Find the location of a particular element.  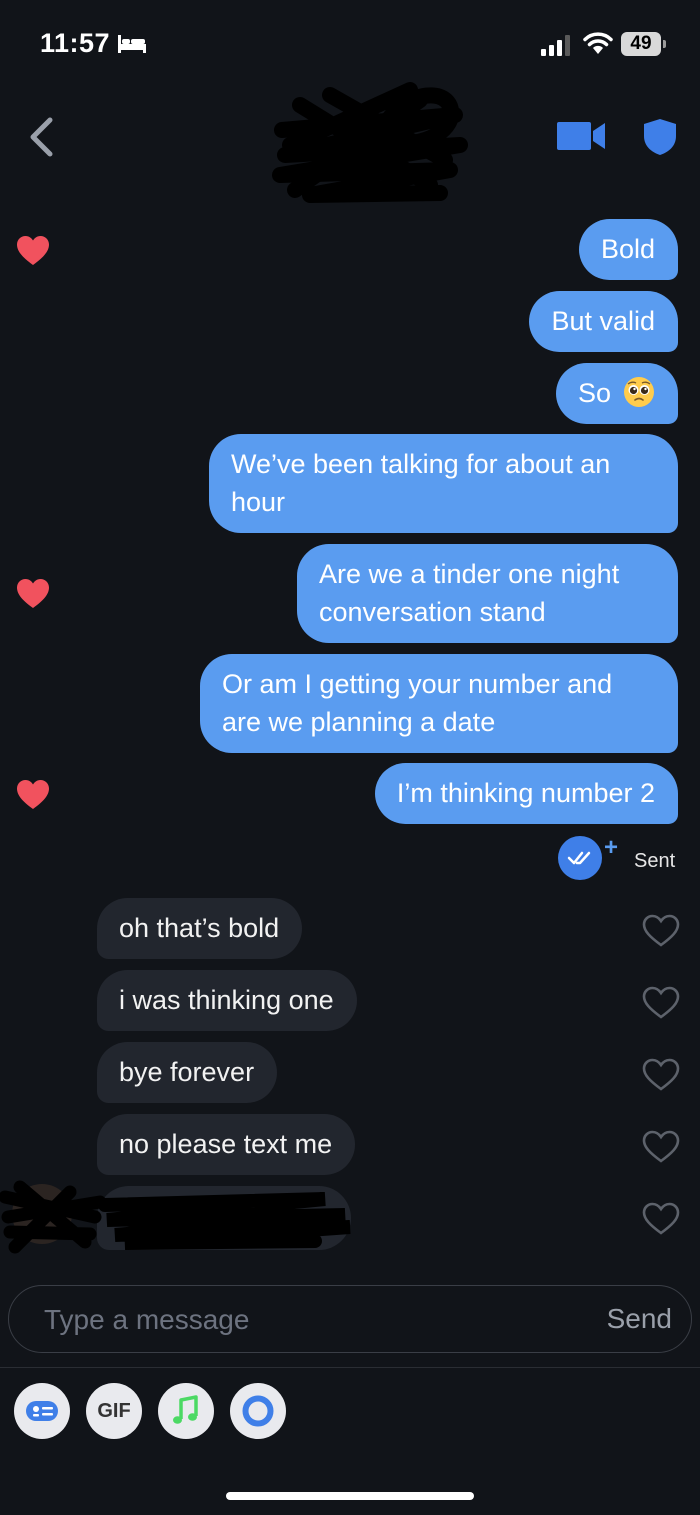

wifi-icon is located at coordinates (598, 43).